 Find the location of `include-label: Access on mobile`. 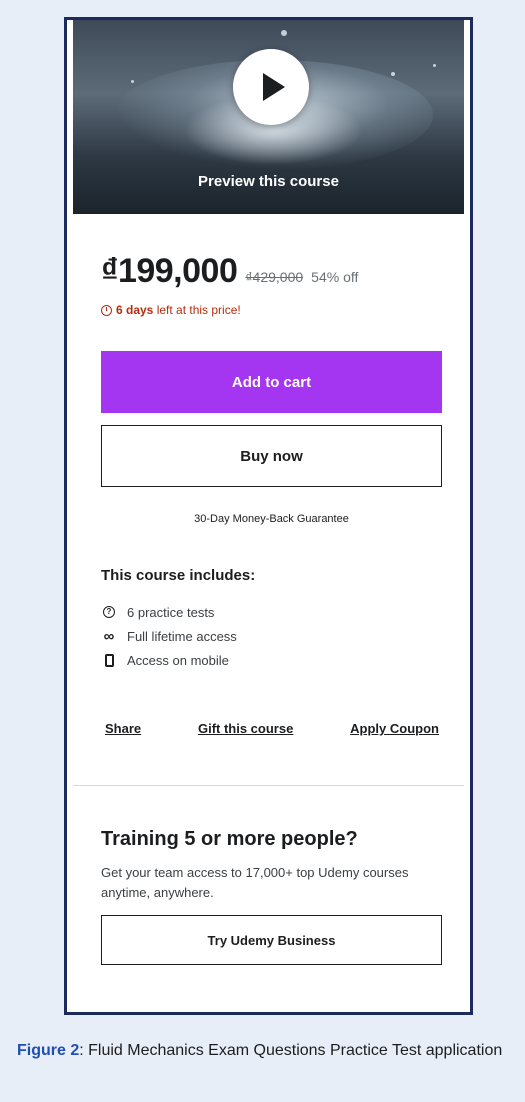

include-label: Access on mobile is located at coordinates (178, 660).